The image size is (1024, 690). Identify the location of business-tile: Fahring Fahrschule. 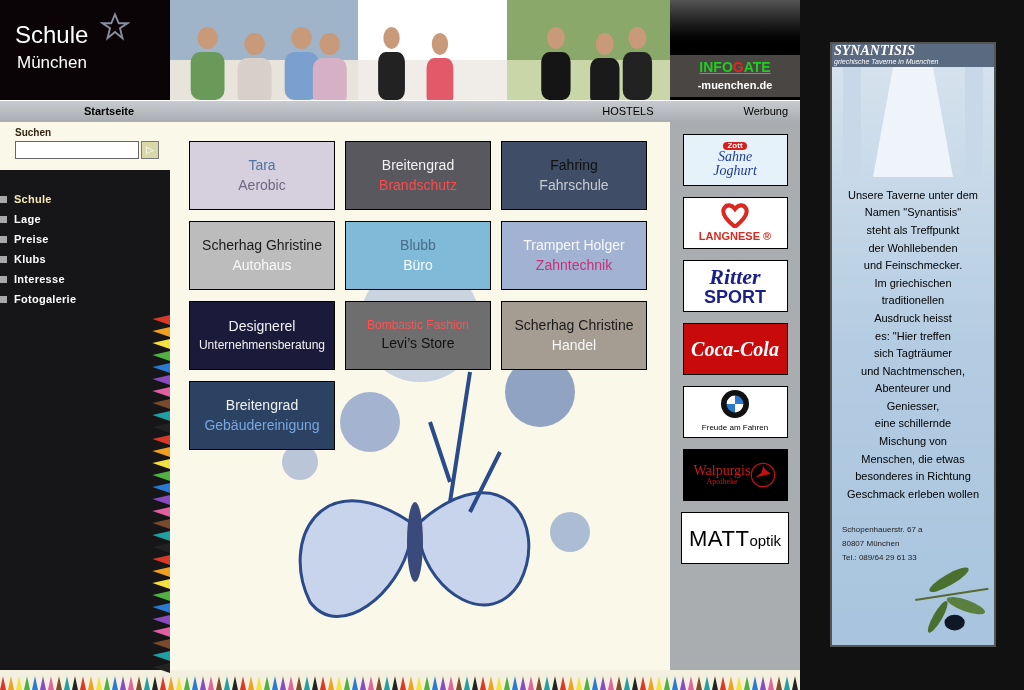
(574, 175).